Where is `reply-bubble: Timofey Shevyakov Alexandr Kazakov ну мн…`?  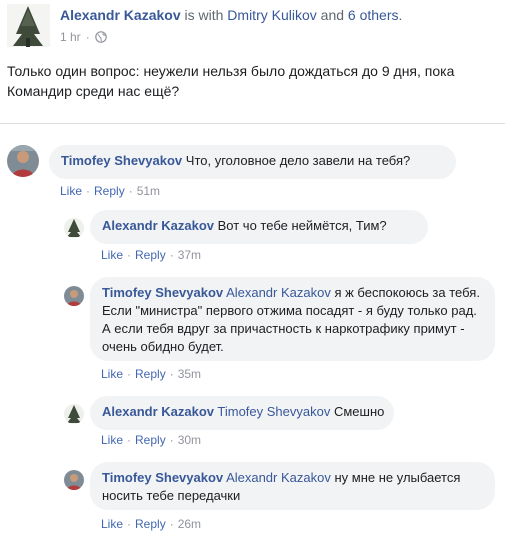 reply-bubble: Timofey Shevyakov Alexandr Kazakov ну мн… is located at coordinates (292, 486).